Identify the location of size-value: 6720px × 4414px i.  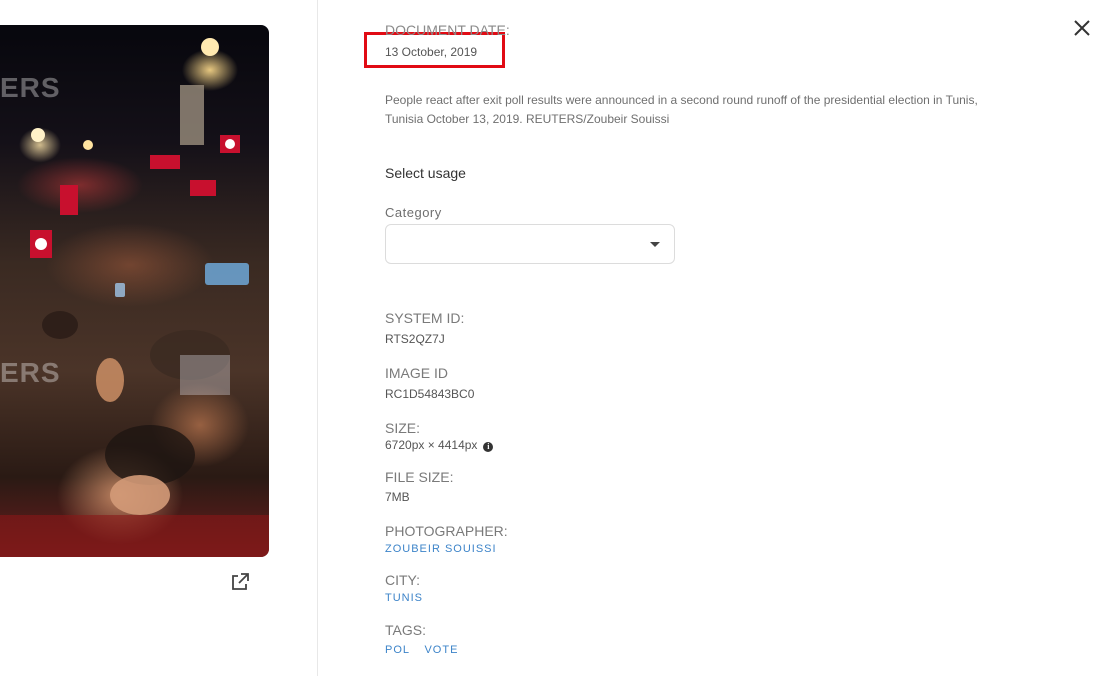
(439, 445).